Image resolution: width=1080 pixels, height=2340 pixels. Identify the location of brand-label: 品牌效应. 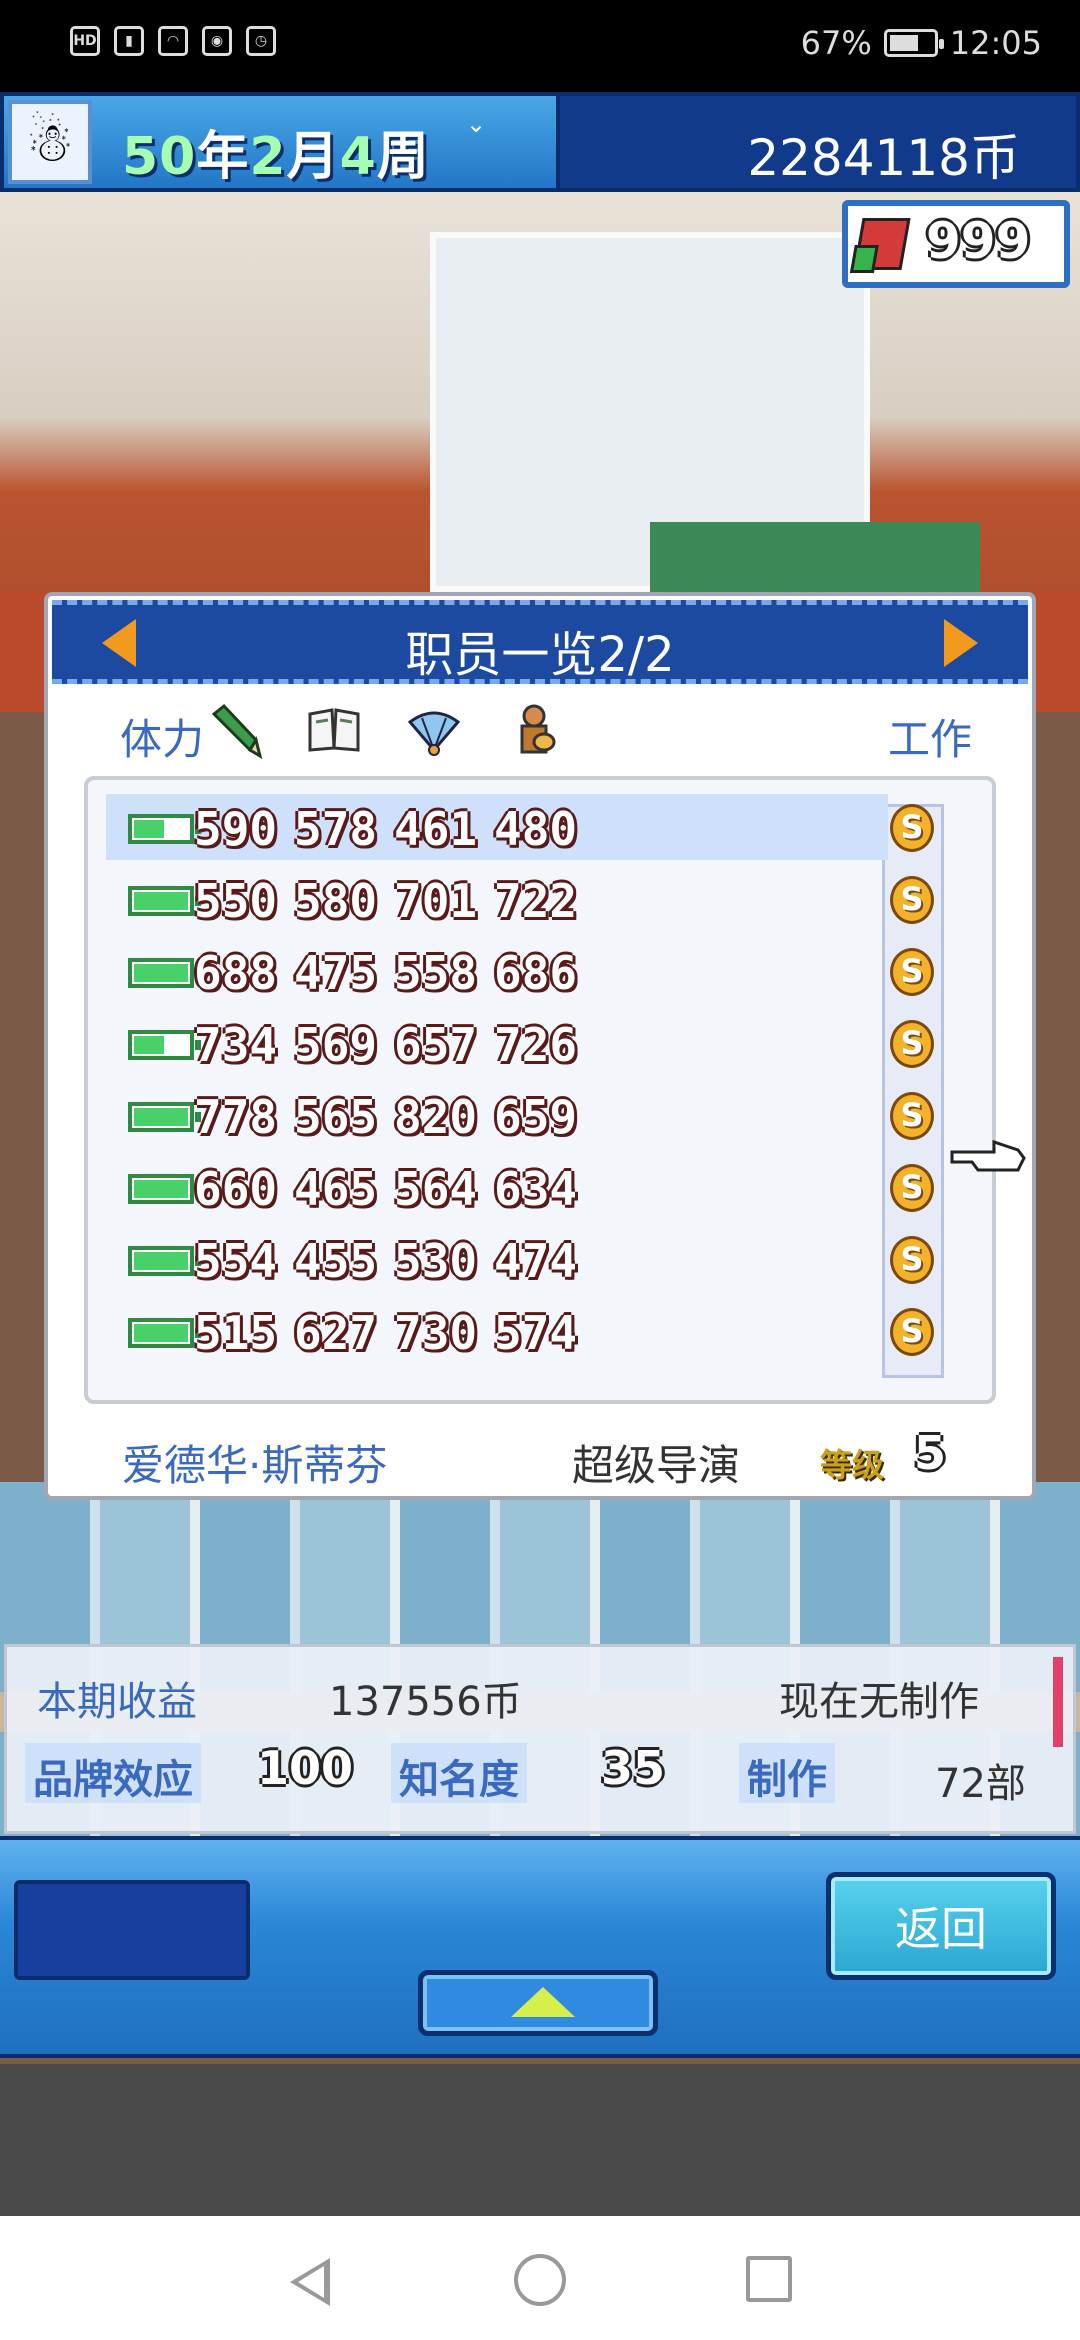
(113, 1773).